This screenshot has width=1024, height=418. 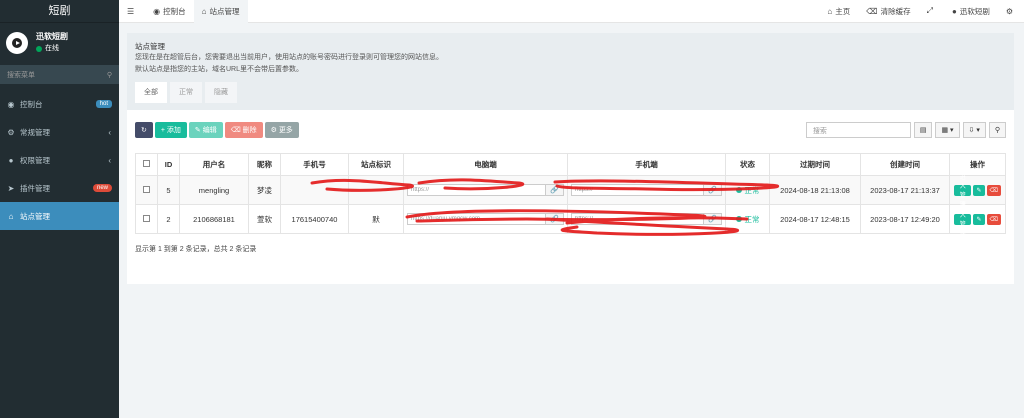 I want to click on sidebar-item-auth: ● 权限管理 ‹, so click(x=59, y=160).